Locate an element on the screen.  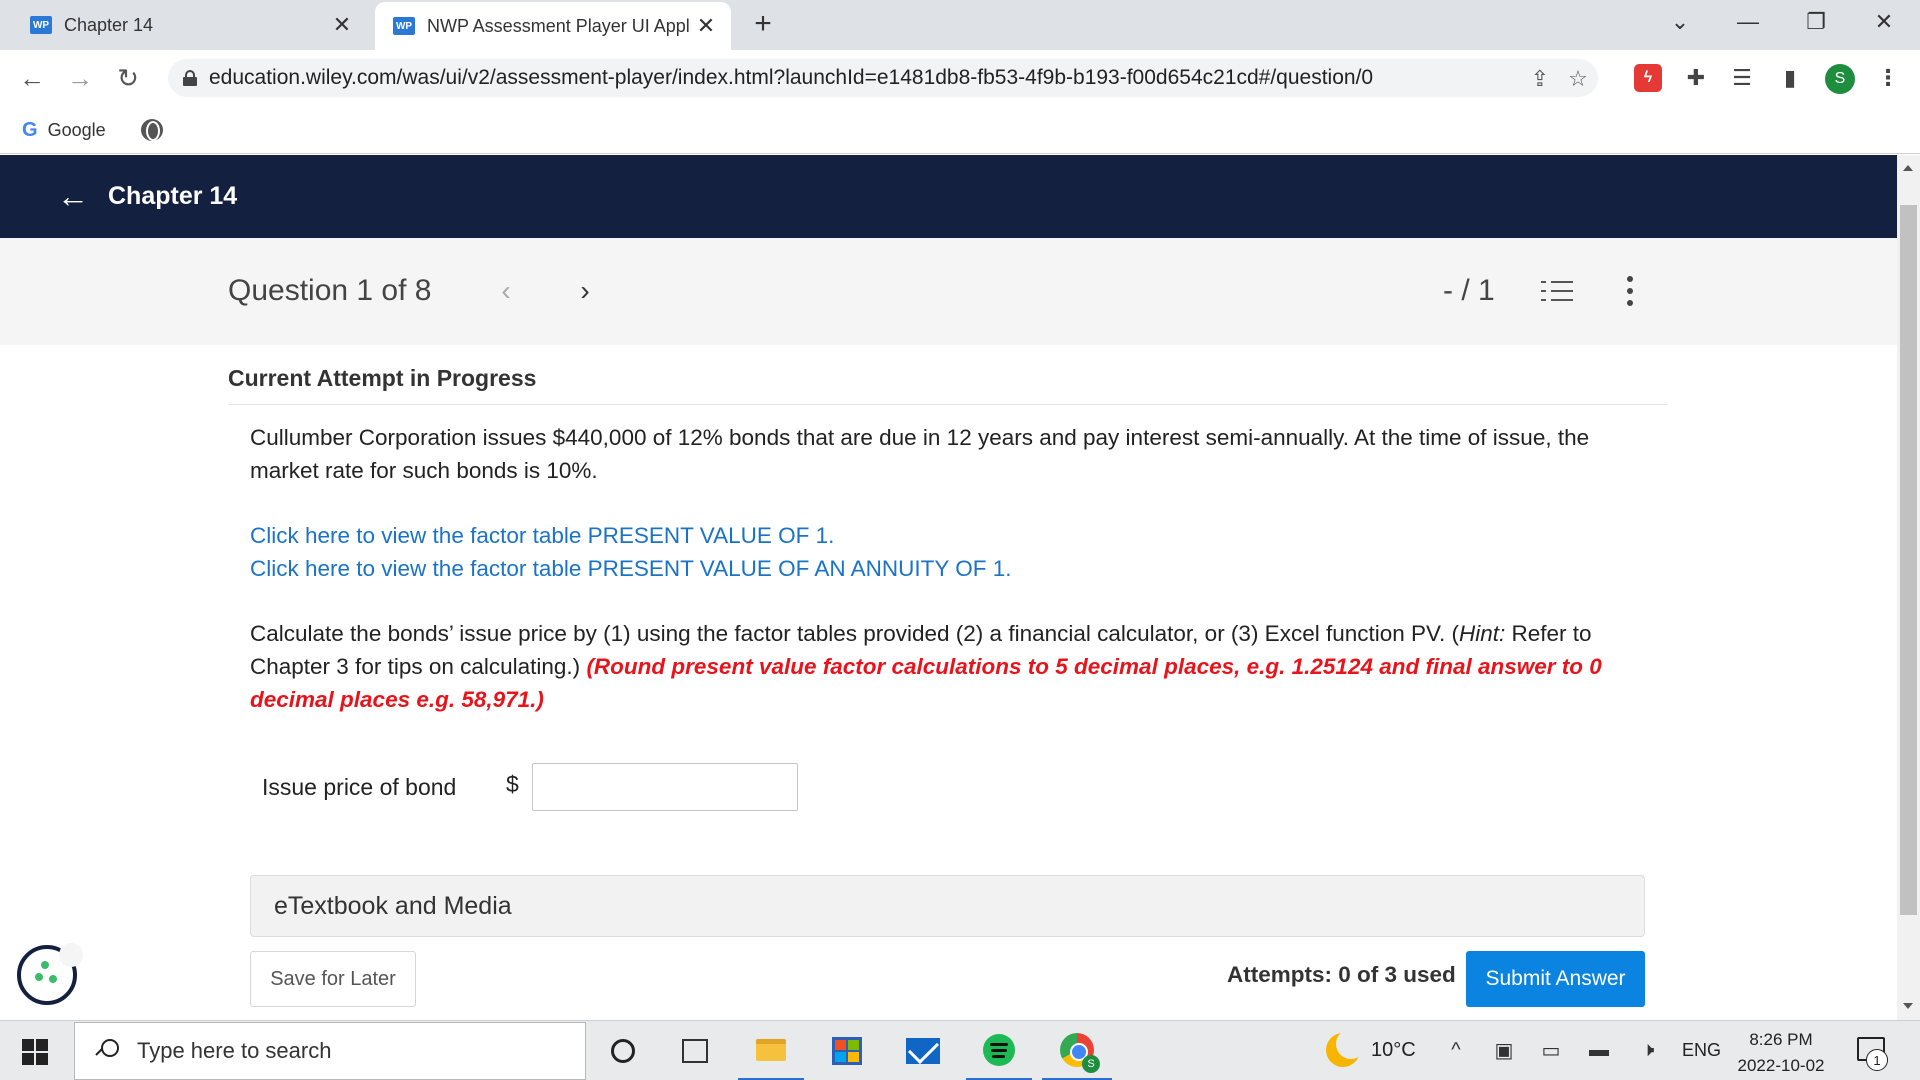
share-icon: ⇪ is located at coordinates (1540, 79).